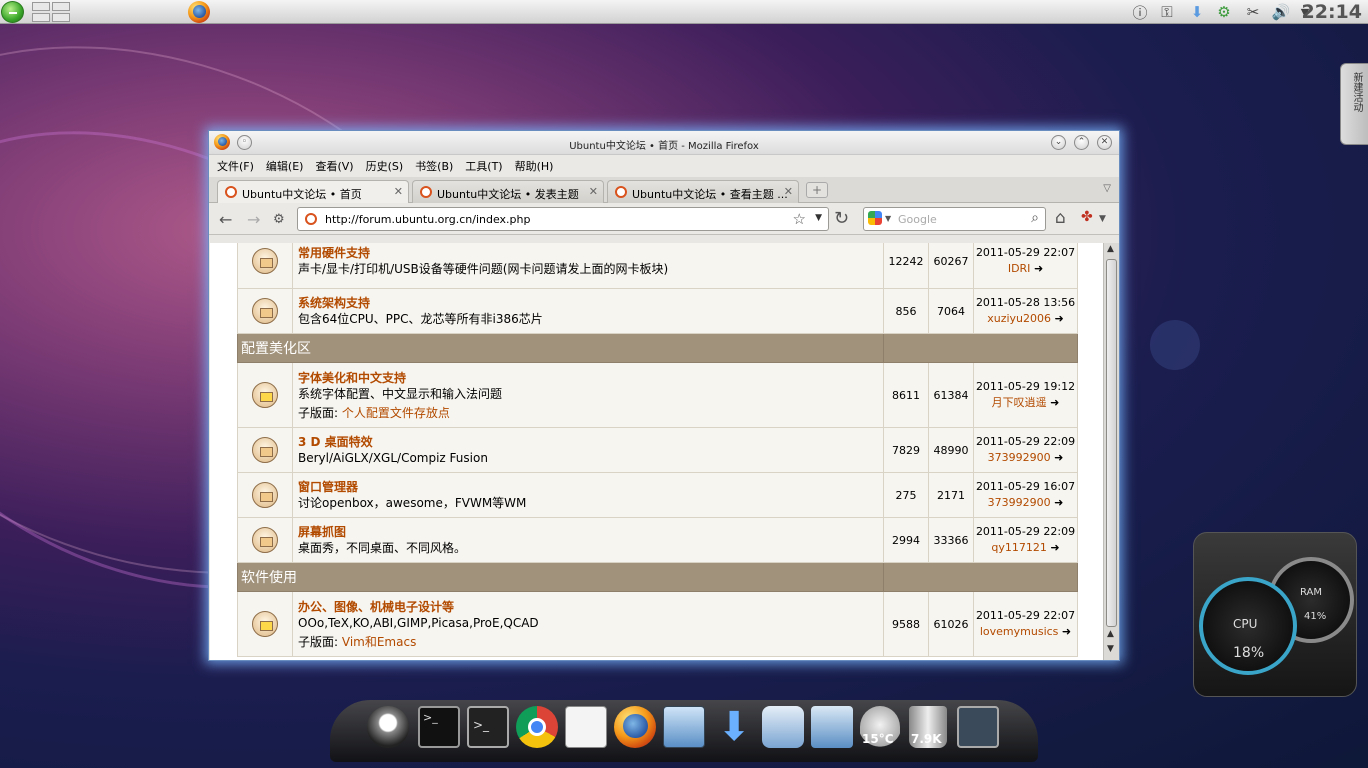  What do you see at coordinates (483, 166) in the screenshot?
I see `menu-tools: 工具(T)` at bounding box center [483, 166].